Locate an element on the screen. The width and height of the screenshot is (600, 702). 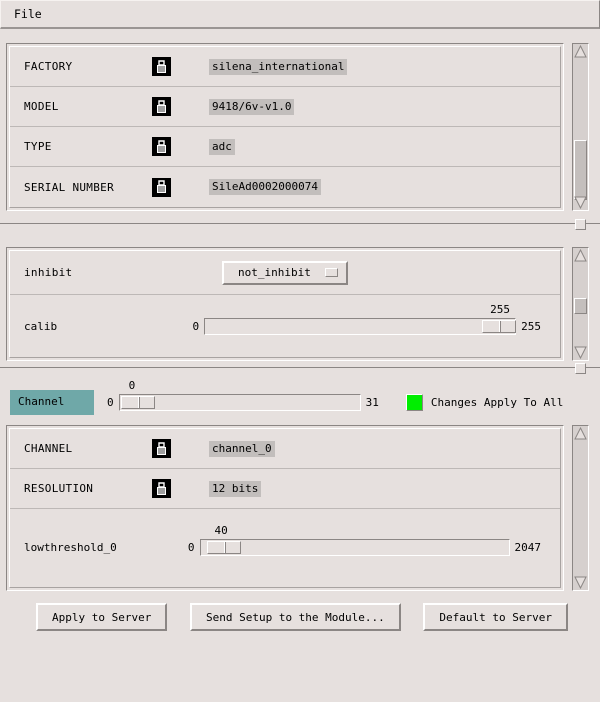
calib-max: 255 is located at coordinates (531, 326).